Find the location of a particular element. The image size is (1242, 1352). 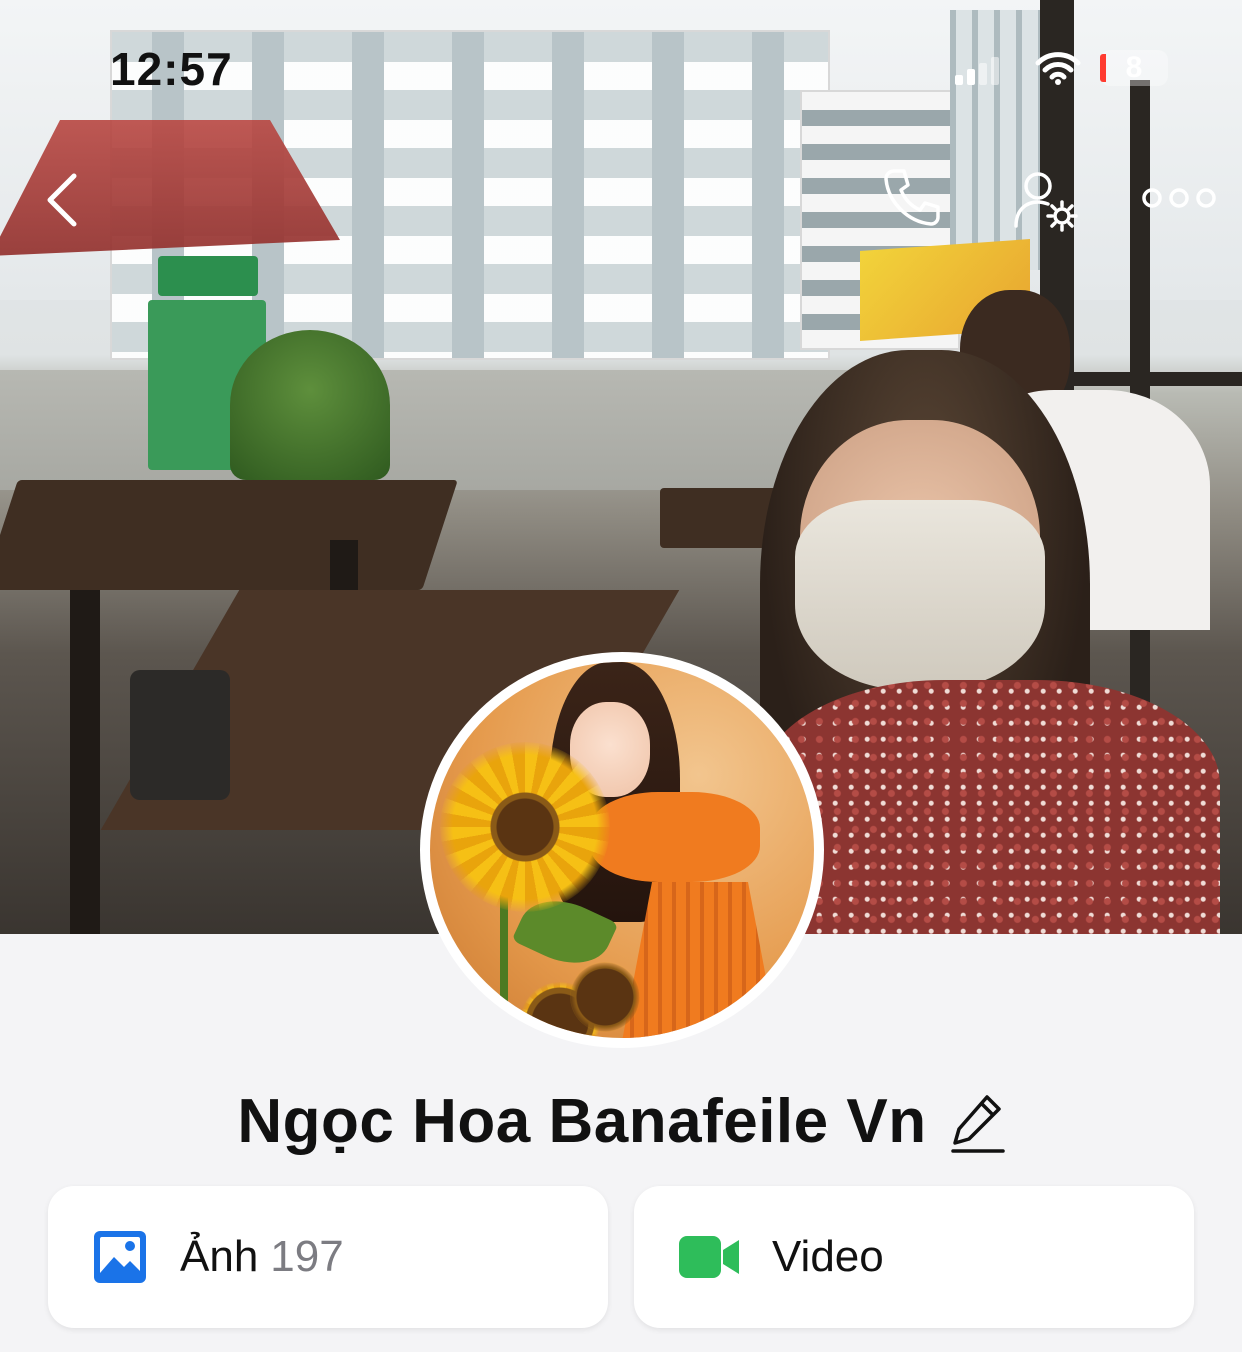

photos-button: Ảnh 197 is located at coordinates (328, 1257).